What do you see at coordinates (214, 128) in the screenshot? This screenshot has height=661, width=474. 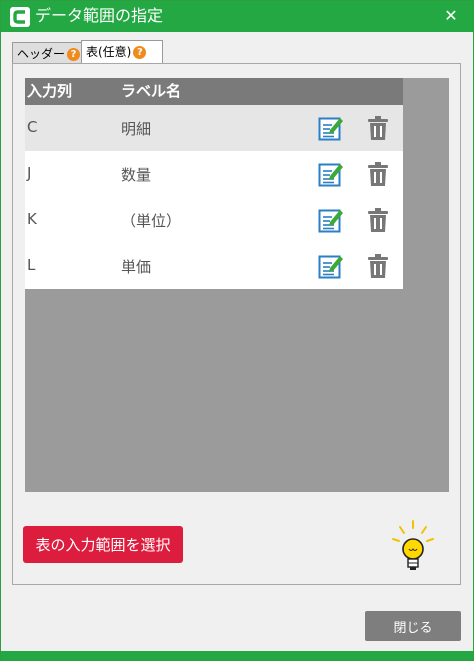 I see `table-row: C 明細` at bounding box center [214, 128].